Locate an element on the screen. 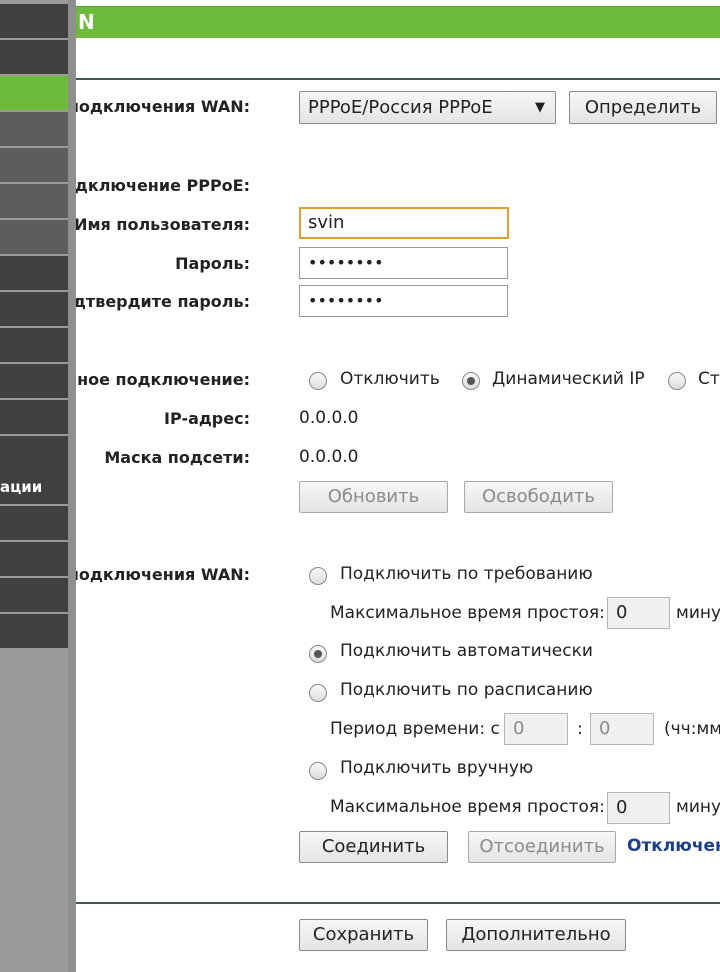 This screenshot has width=720, height=972. header-divider is located at coordinates (398, 79).